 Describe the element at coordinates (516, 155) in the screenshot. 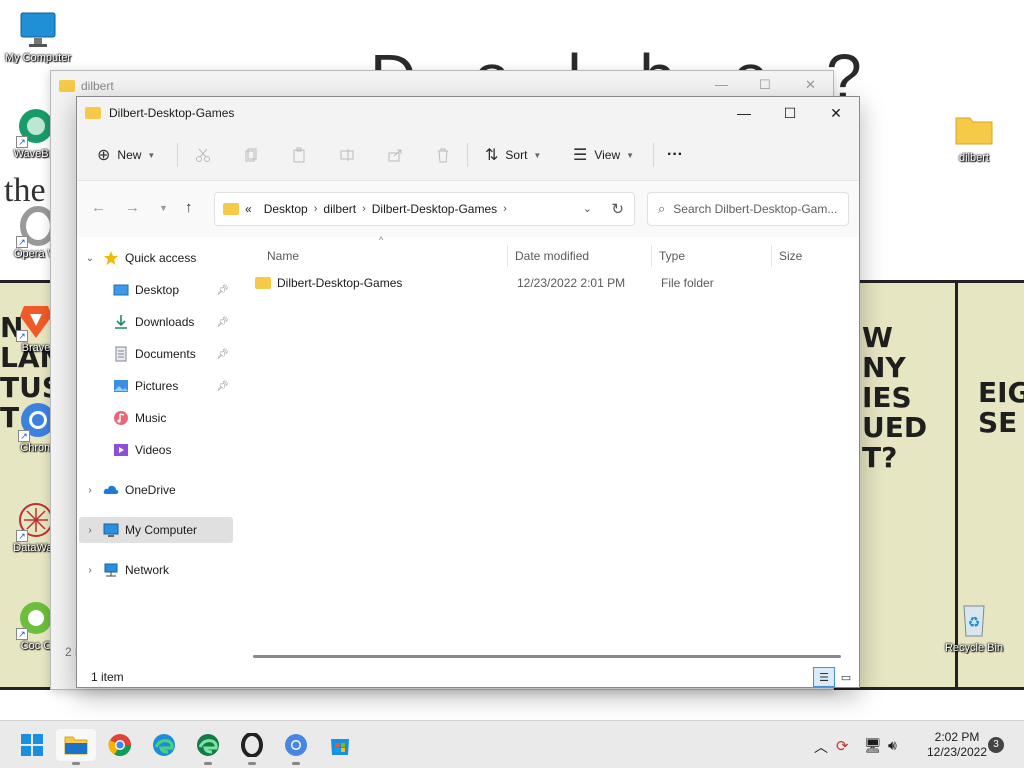

I see `sort-label: Sort` at that location.